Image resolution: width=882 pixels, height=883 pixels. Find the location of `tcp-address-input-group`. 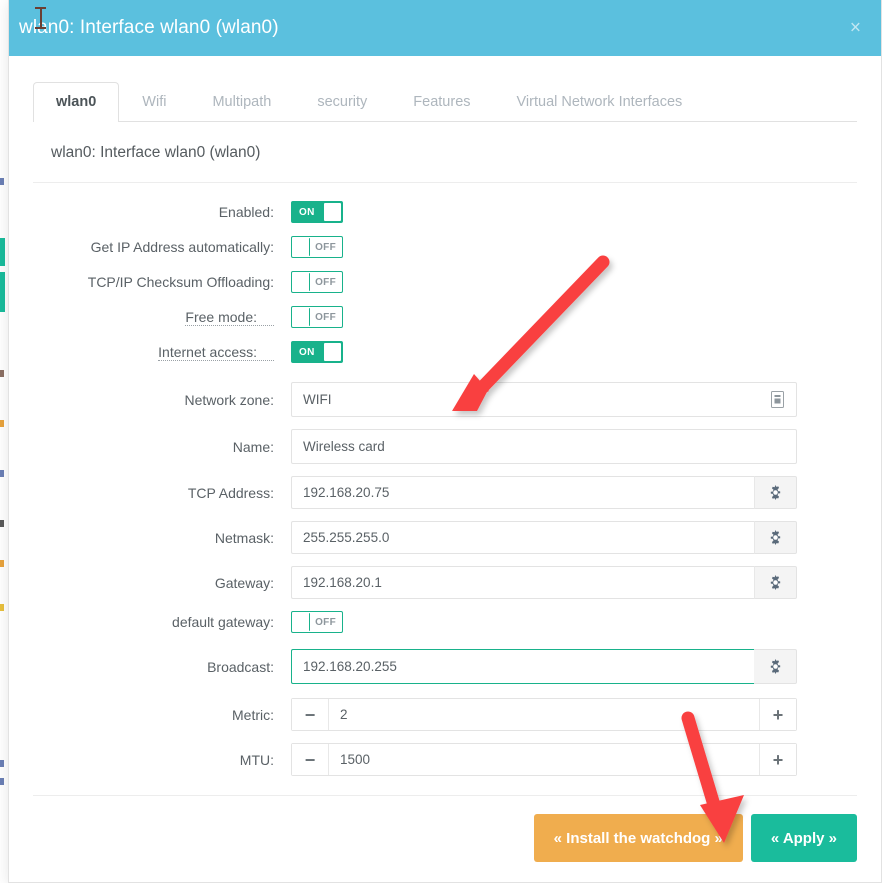

tcp-address-input-group is located at coordinates (544, 492).